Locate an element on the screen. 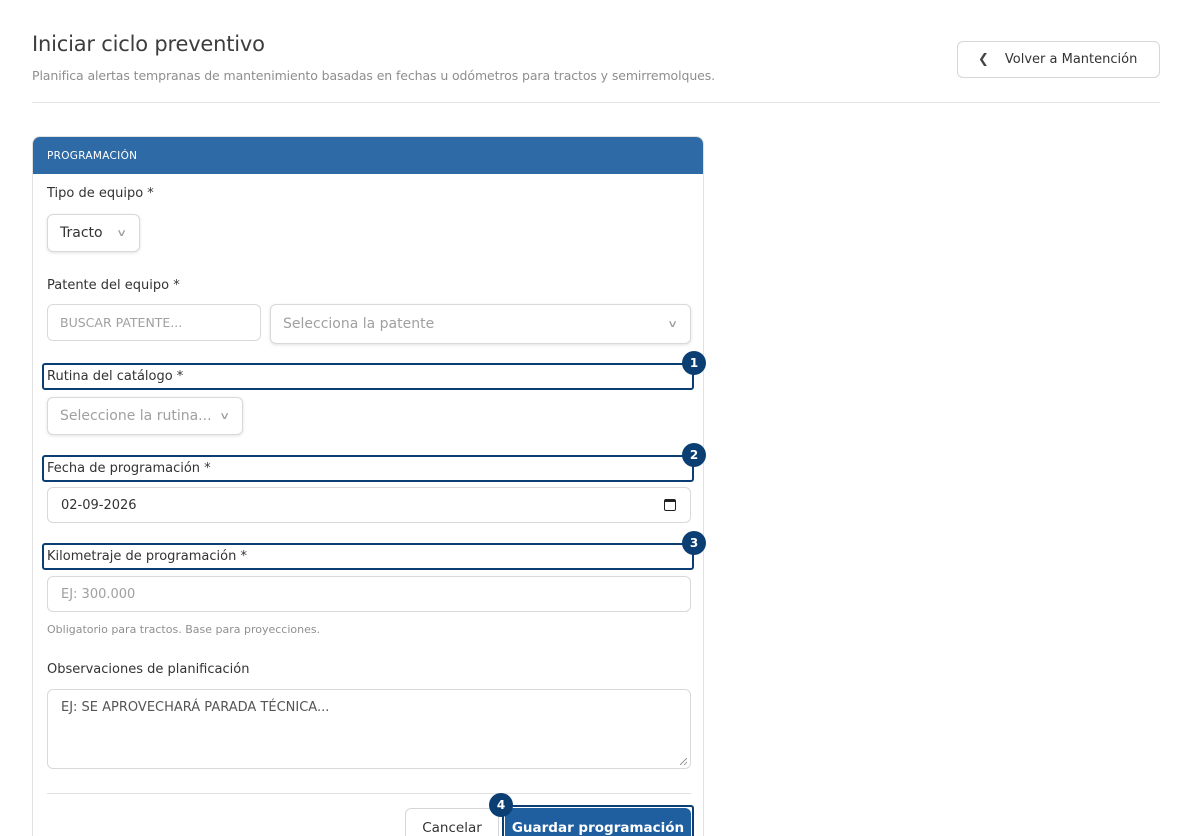 This screenshot has width=1192, height=836. mileage-placeholder: EJ: 300.000 is located at coordinates (98, 594).